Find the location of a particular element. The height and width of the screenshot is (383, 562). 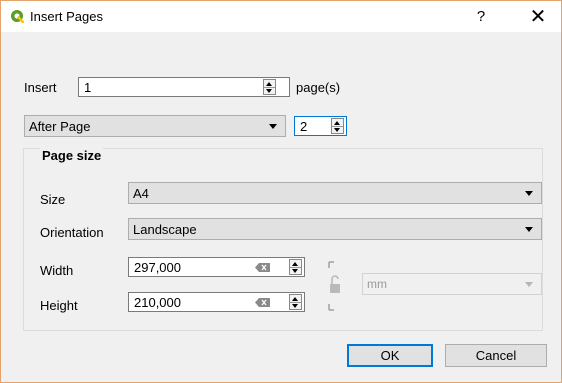

orientation-label: Orientation is located at coordinates (72, 232).